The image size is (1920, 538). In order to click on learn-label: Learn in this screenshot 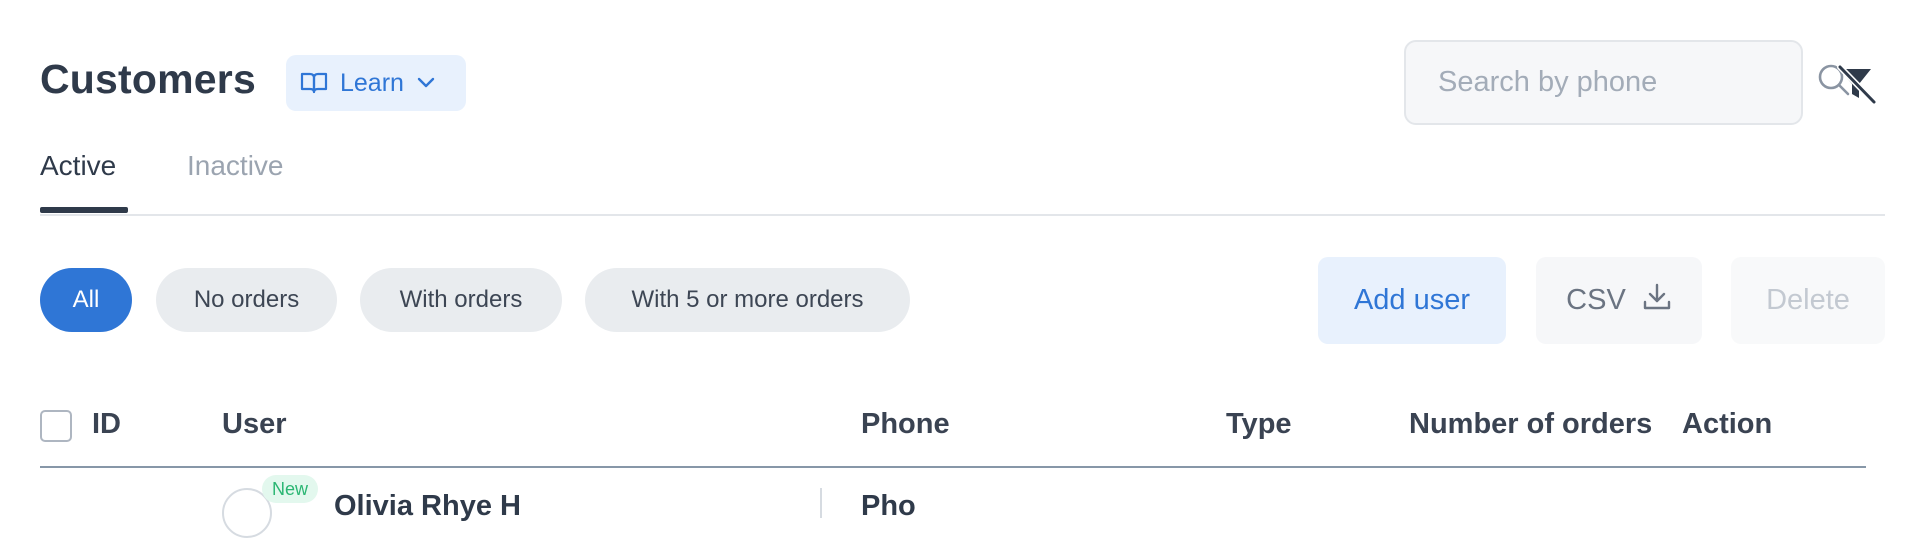, I will do `click(372, 82)`.